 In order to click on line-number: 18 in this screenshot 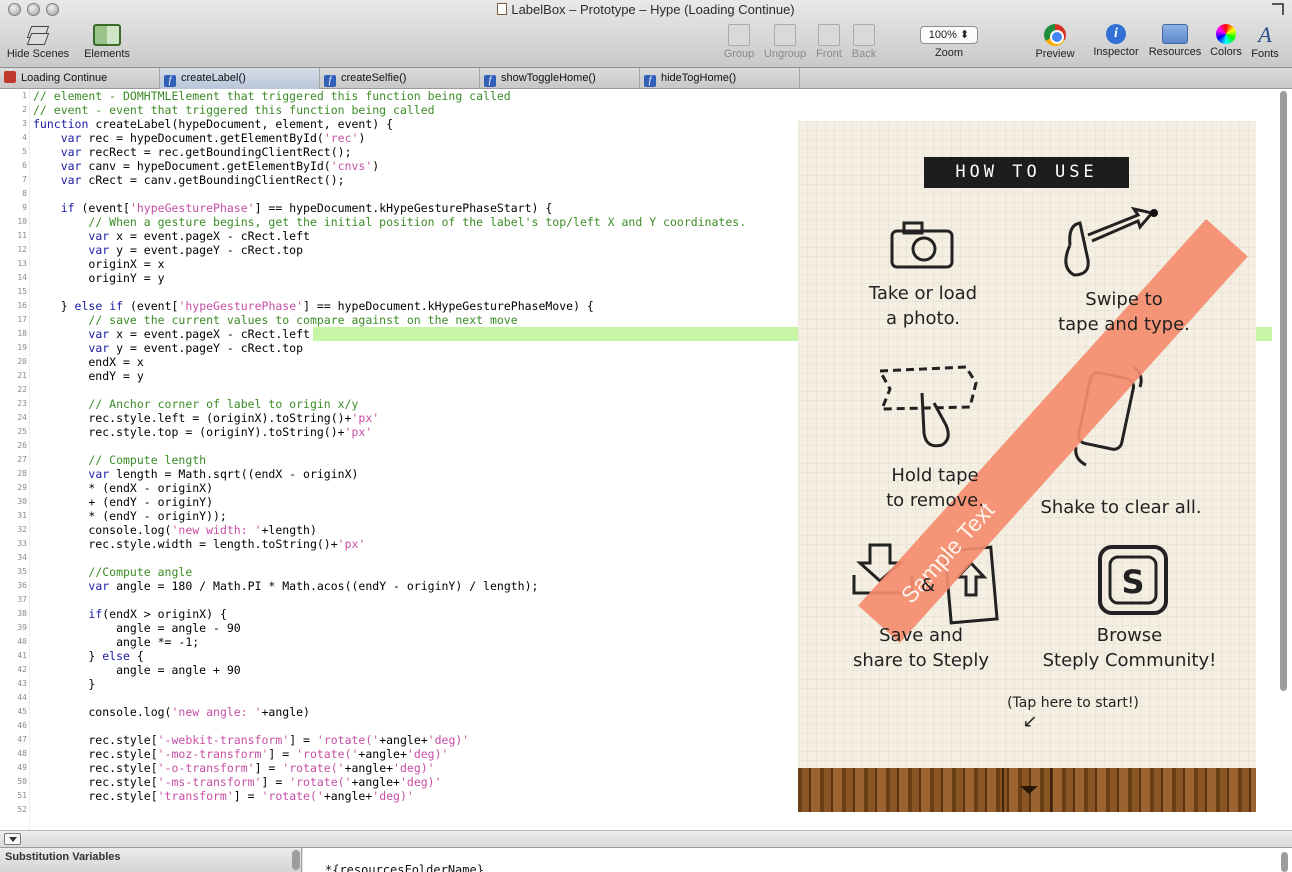, I will do `click(22, 333)`.